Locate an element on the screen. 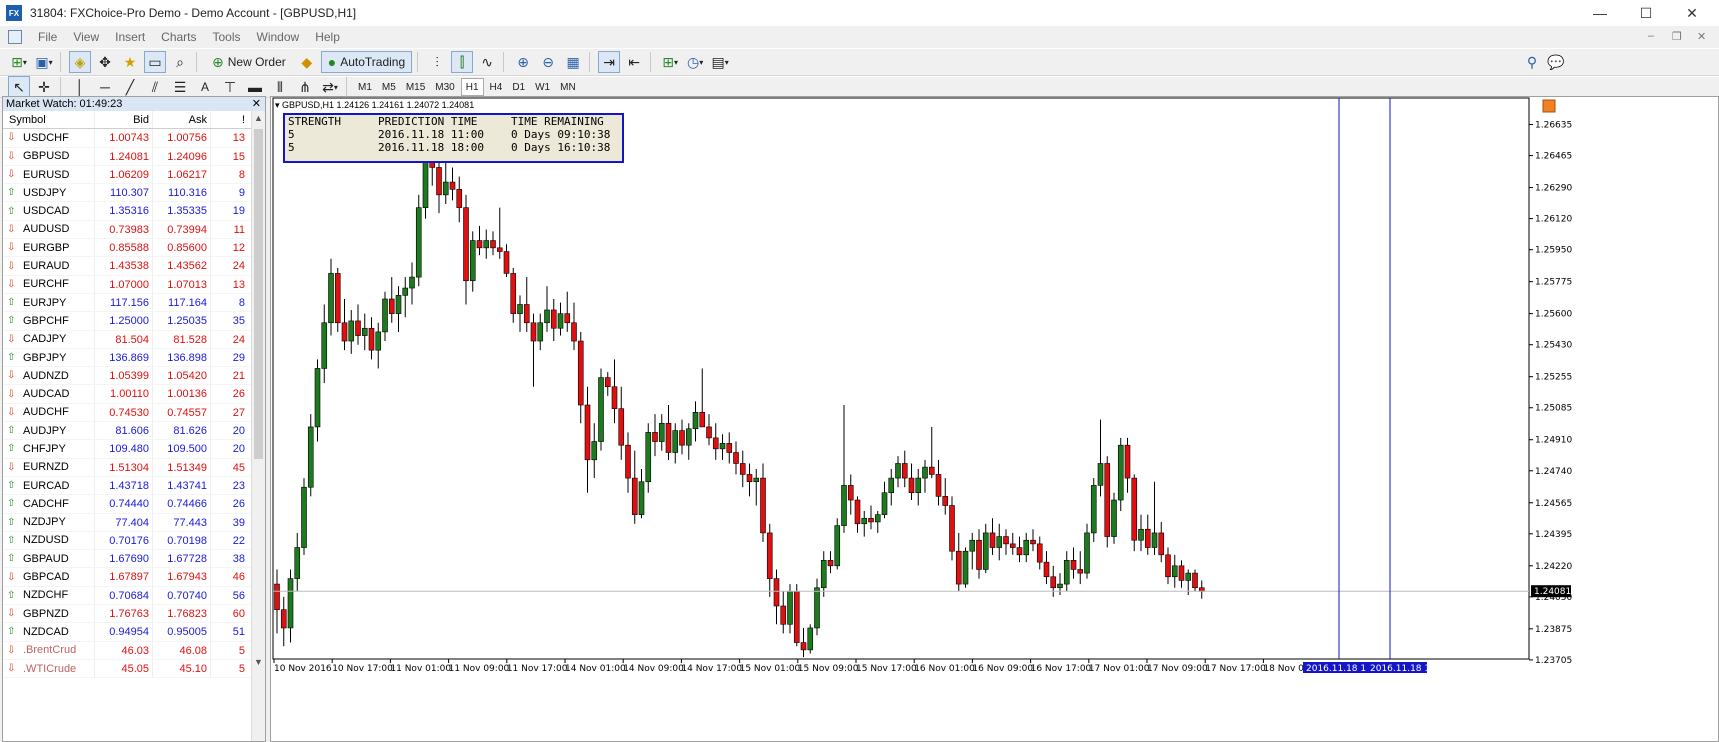 This screenshot has width=1719, height=742. column-bid: Bid is located at coordinates (124, 120).